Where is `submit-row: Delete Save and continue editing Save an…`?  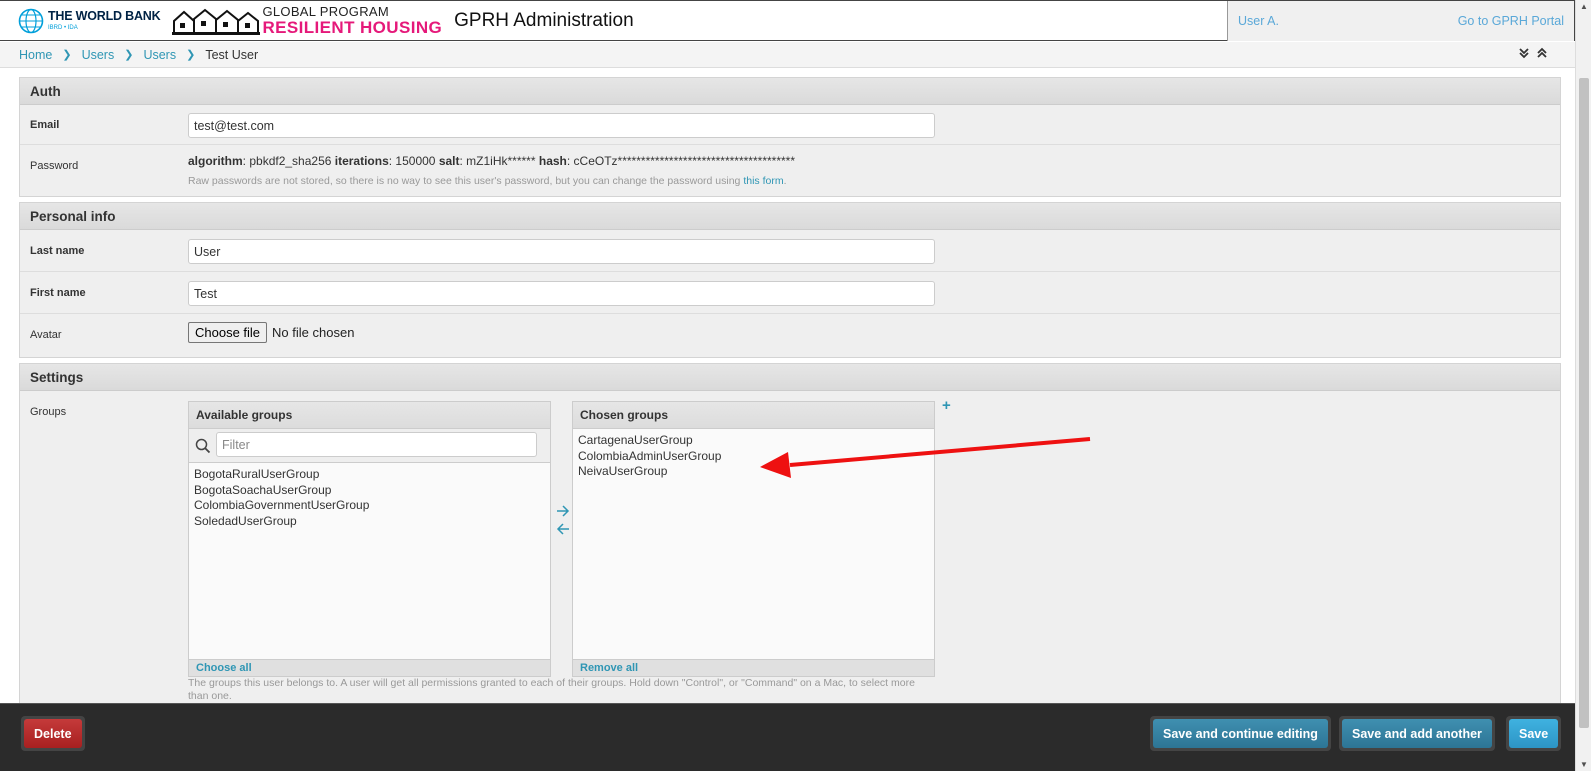
submit-row: Delete Save and continue editing Save an… is located at coordinates (787, 737).